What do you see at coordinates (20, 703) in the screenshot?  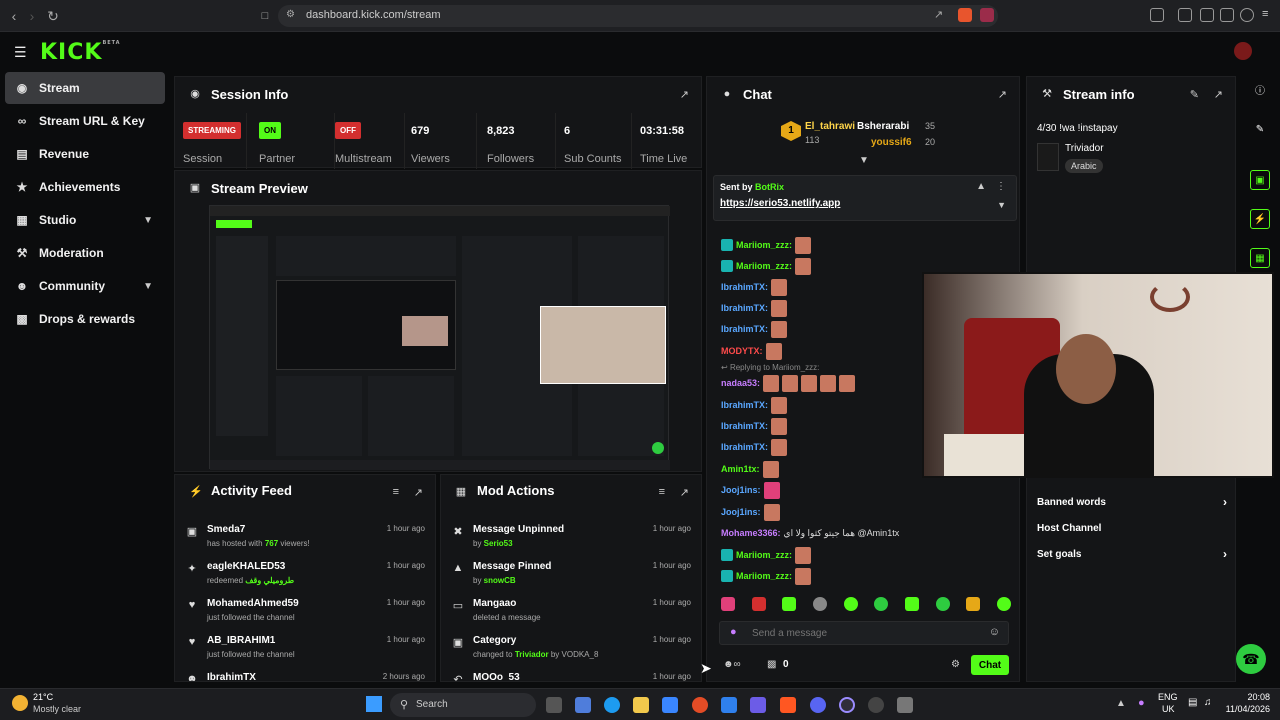 I see `weather-icon` at bounding box center [20, 703].